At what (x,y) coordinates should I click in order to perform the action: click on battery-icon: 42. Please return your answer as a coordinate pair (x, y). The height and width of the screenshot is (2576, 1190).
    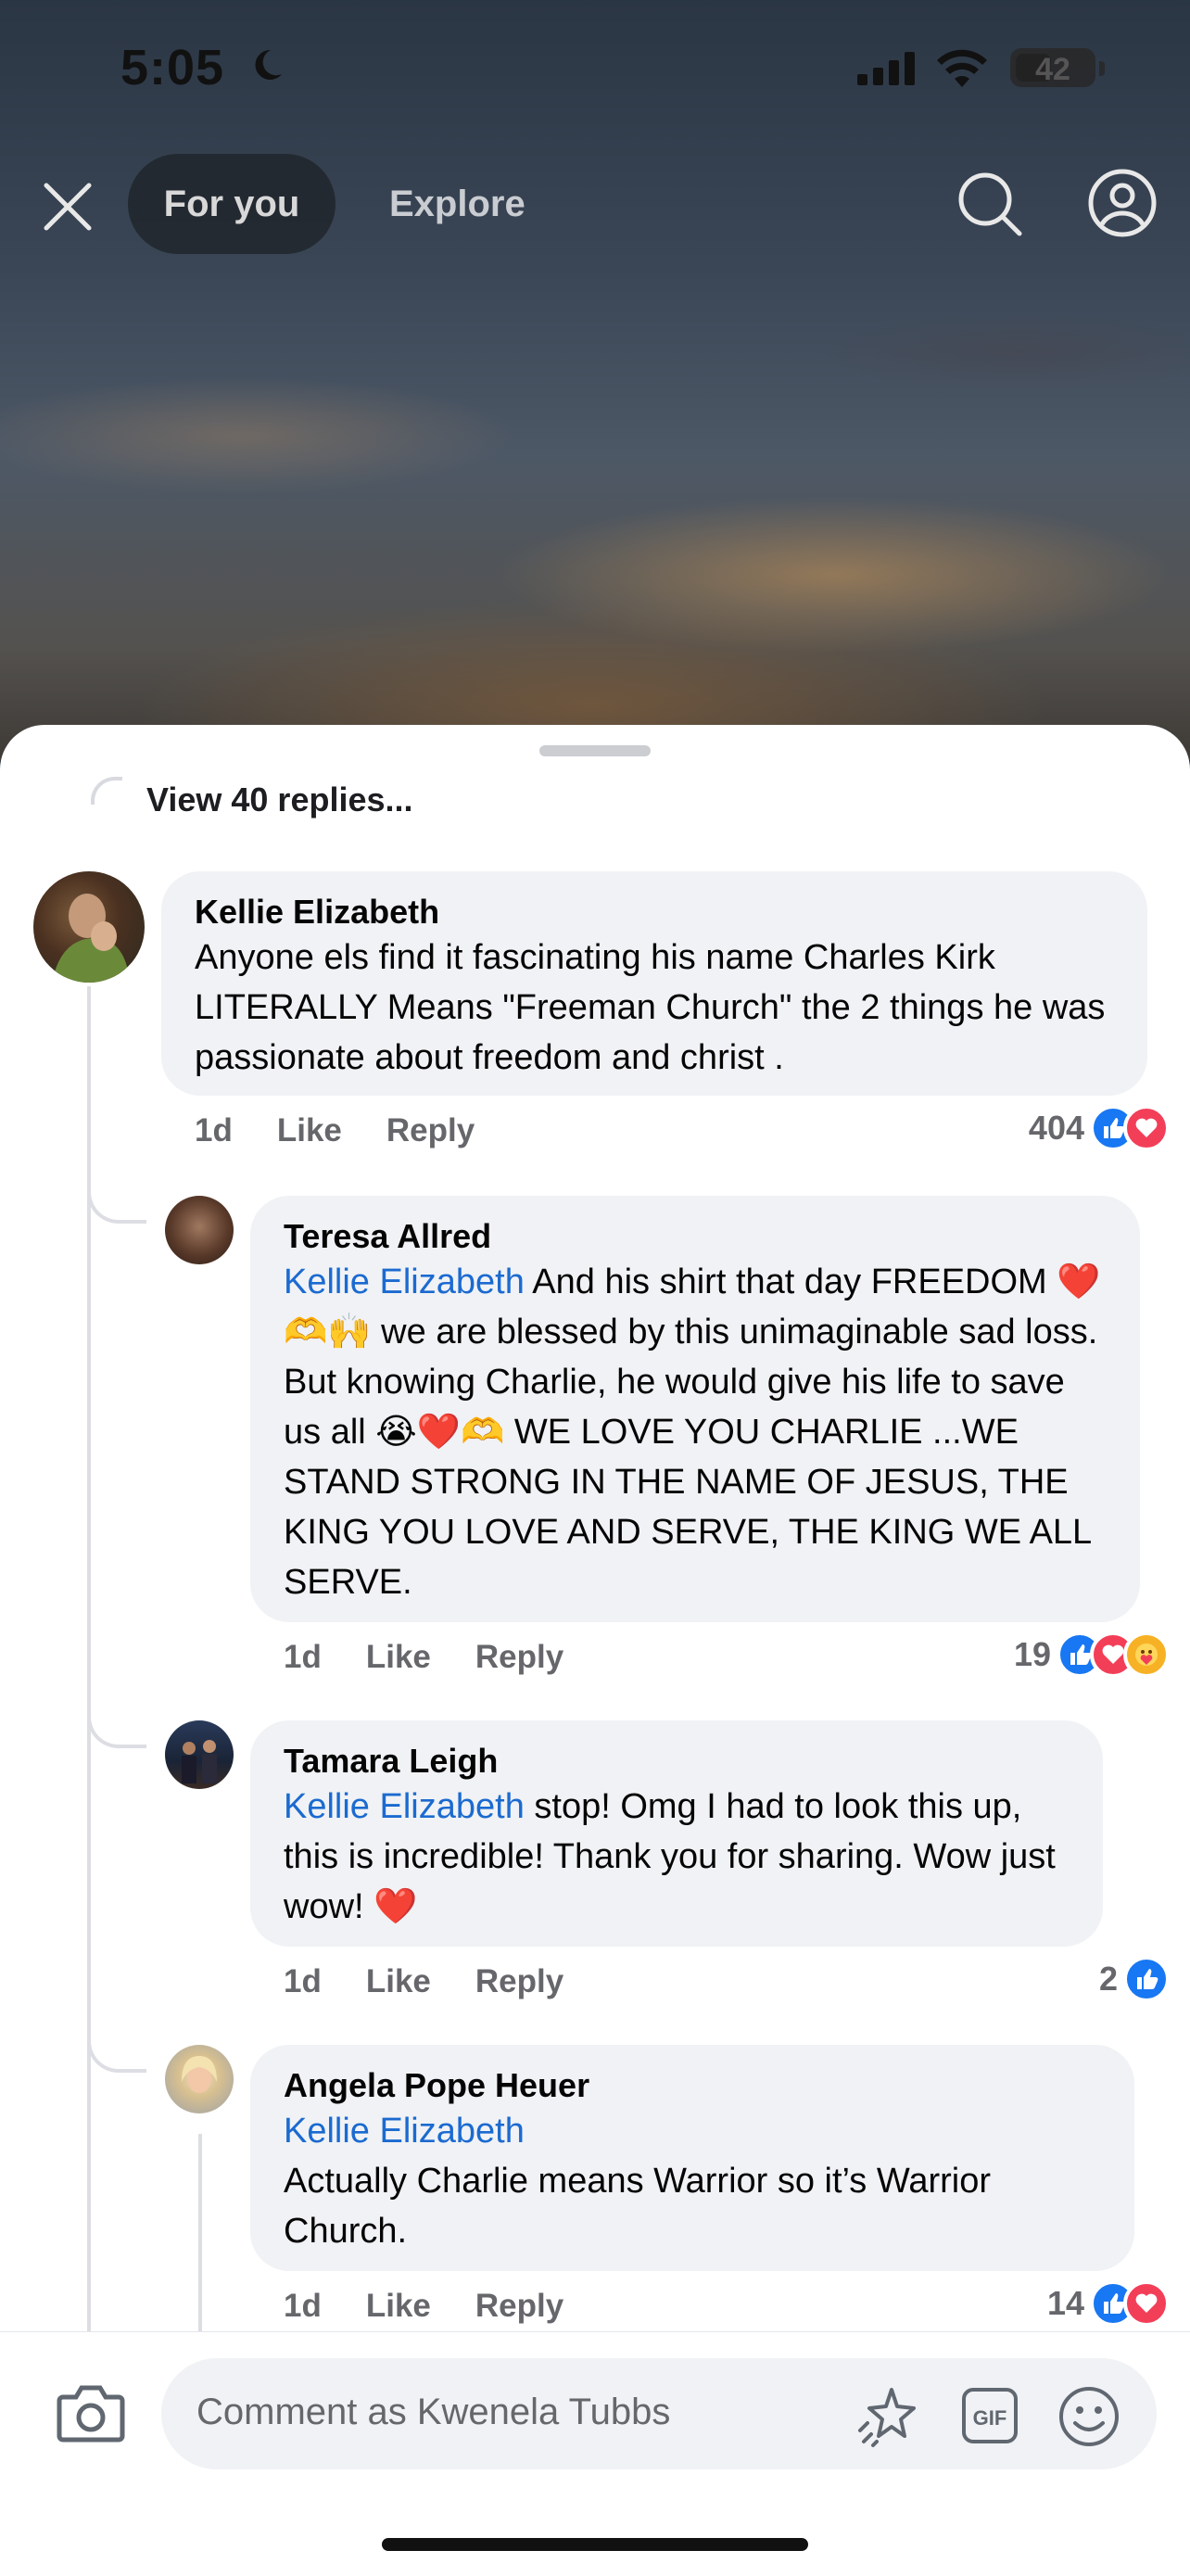
    Looking at the image, I should click on (1052, 67).